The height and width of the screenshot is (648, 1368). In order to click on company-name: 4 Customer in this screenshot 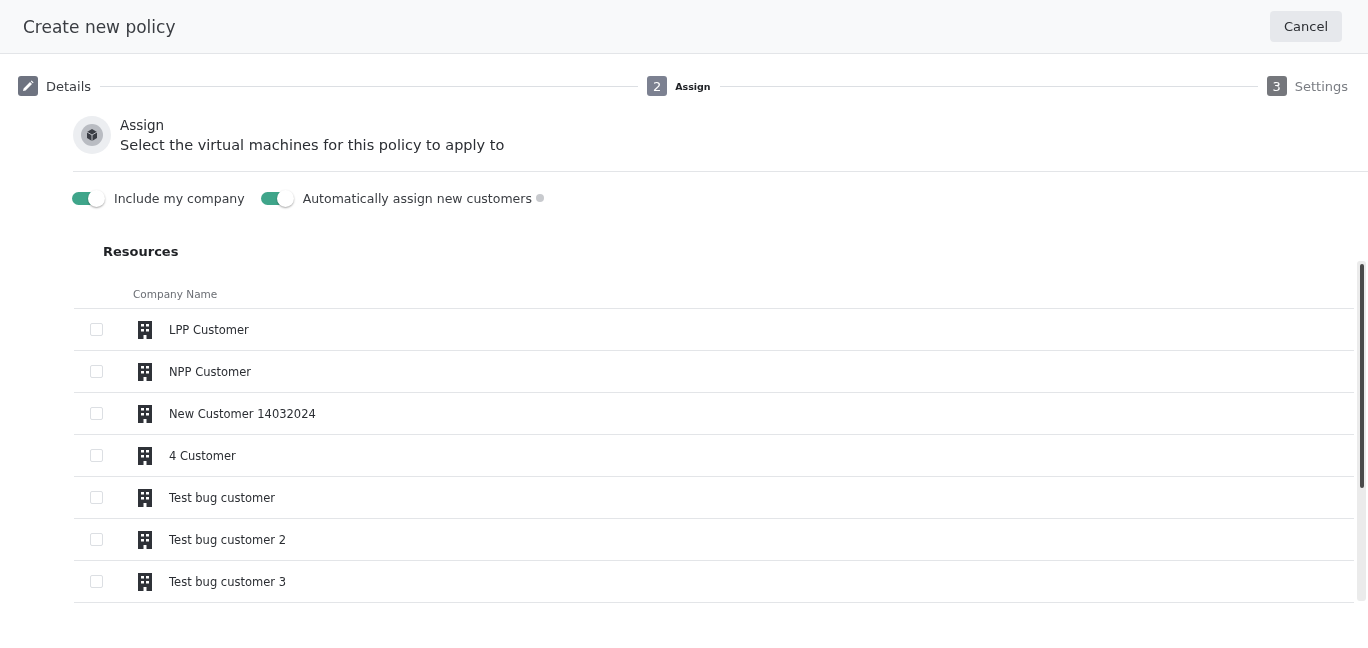, I will do `click(202, 455)`.